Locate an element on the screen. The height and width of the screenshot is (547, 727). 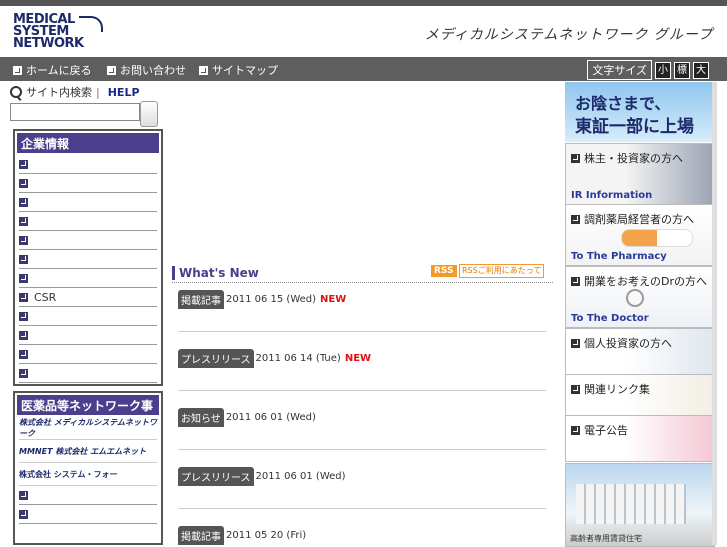
news-date: 2011 06 15 (Wed) is located at coordinates (271, 299).